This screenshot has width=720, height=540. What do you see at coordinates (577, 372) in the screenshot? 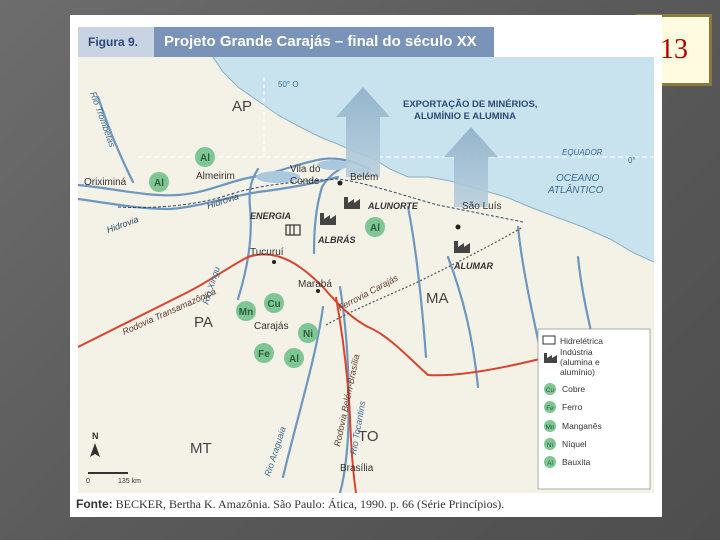
I see `svg-text: alumínio)` at bounding box center [577, 372].